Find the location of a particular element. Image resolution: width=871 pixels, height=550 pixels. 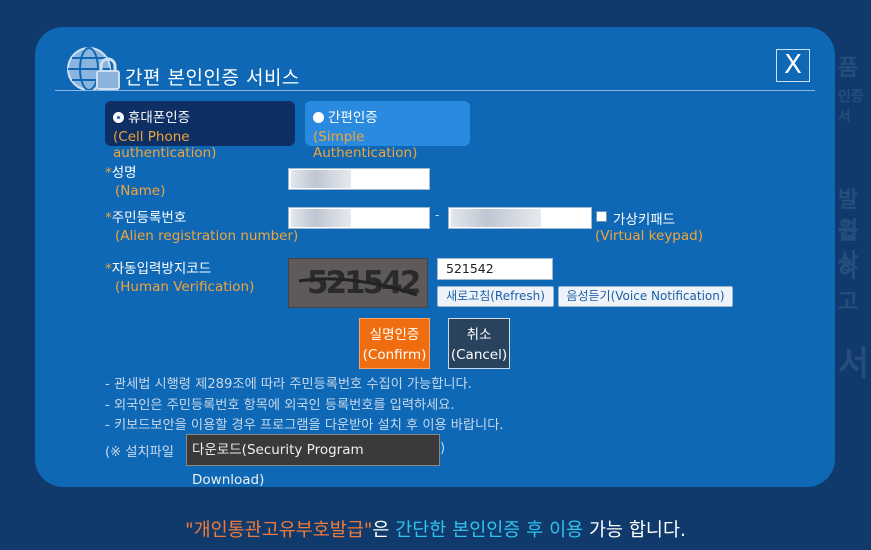

tab-label: 간편인증 is located at coordinates (353, 118).